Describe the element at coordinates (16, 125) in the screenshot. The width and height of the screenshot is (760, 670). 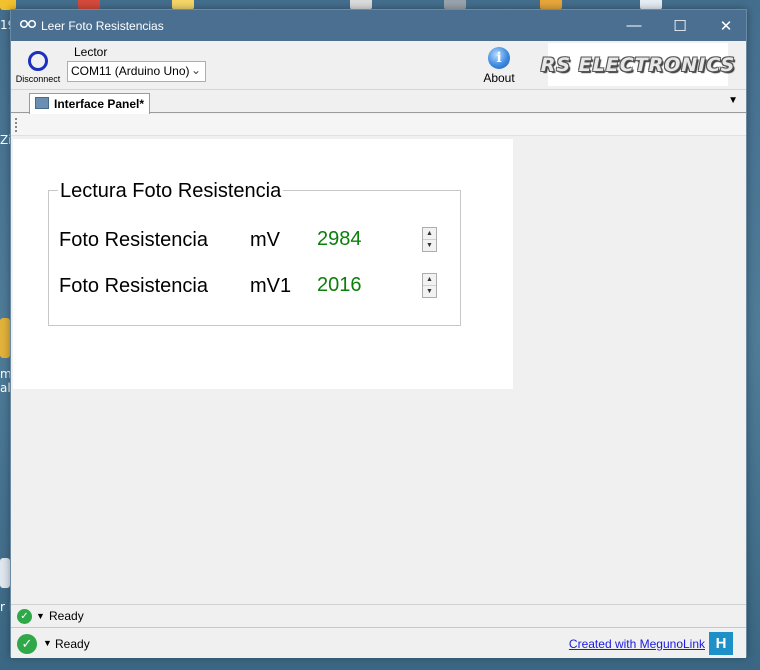
I see `toolbar-grip-icon` at that location.